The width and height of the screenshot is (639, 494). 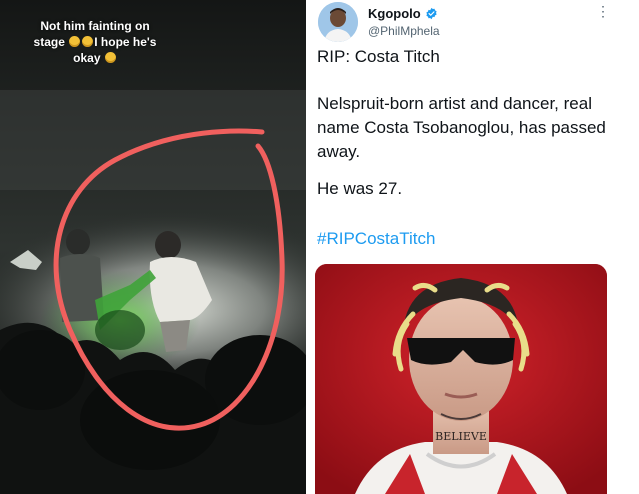 I want to click on caption-line-3: okay, so click(x=87, y=58).